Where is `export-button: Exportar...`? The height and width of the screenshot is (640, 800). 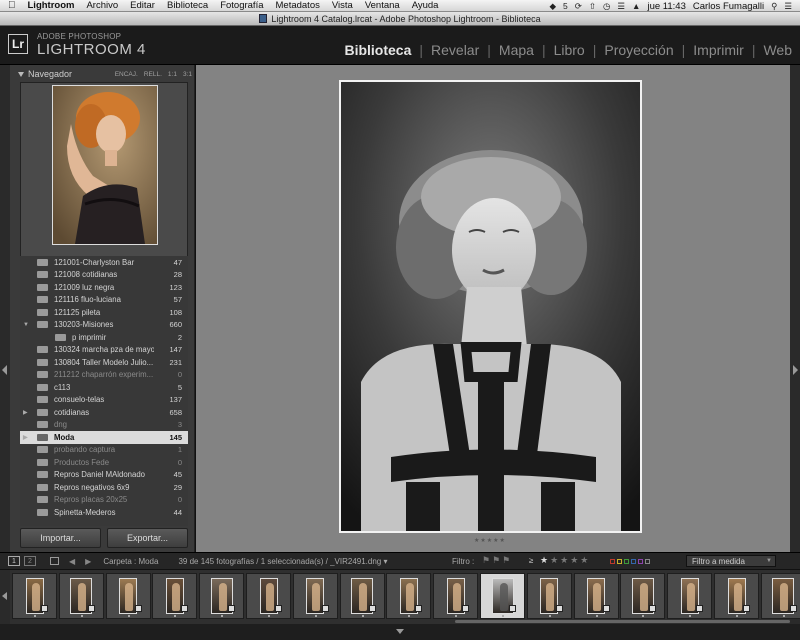 export-button: Exportar... is located at coordinates (147, 538).